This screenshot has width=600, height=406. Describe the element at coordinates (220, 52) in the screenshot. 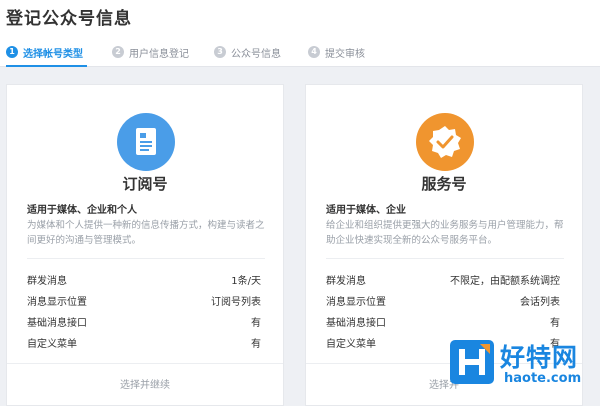

I see `step-number: 3` at that location.